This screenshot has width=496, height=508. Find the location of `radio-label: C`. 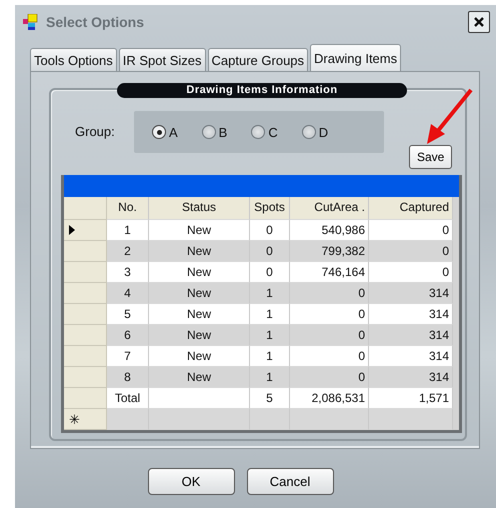

radio-label: C is located at coordinates (273, 132).